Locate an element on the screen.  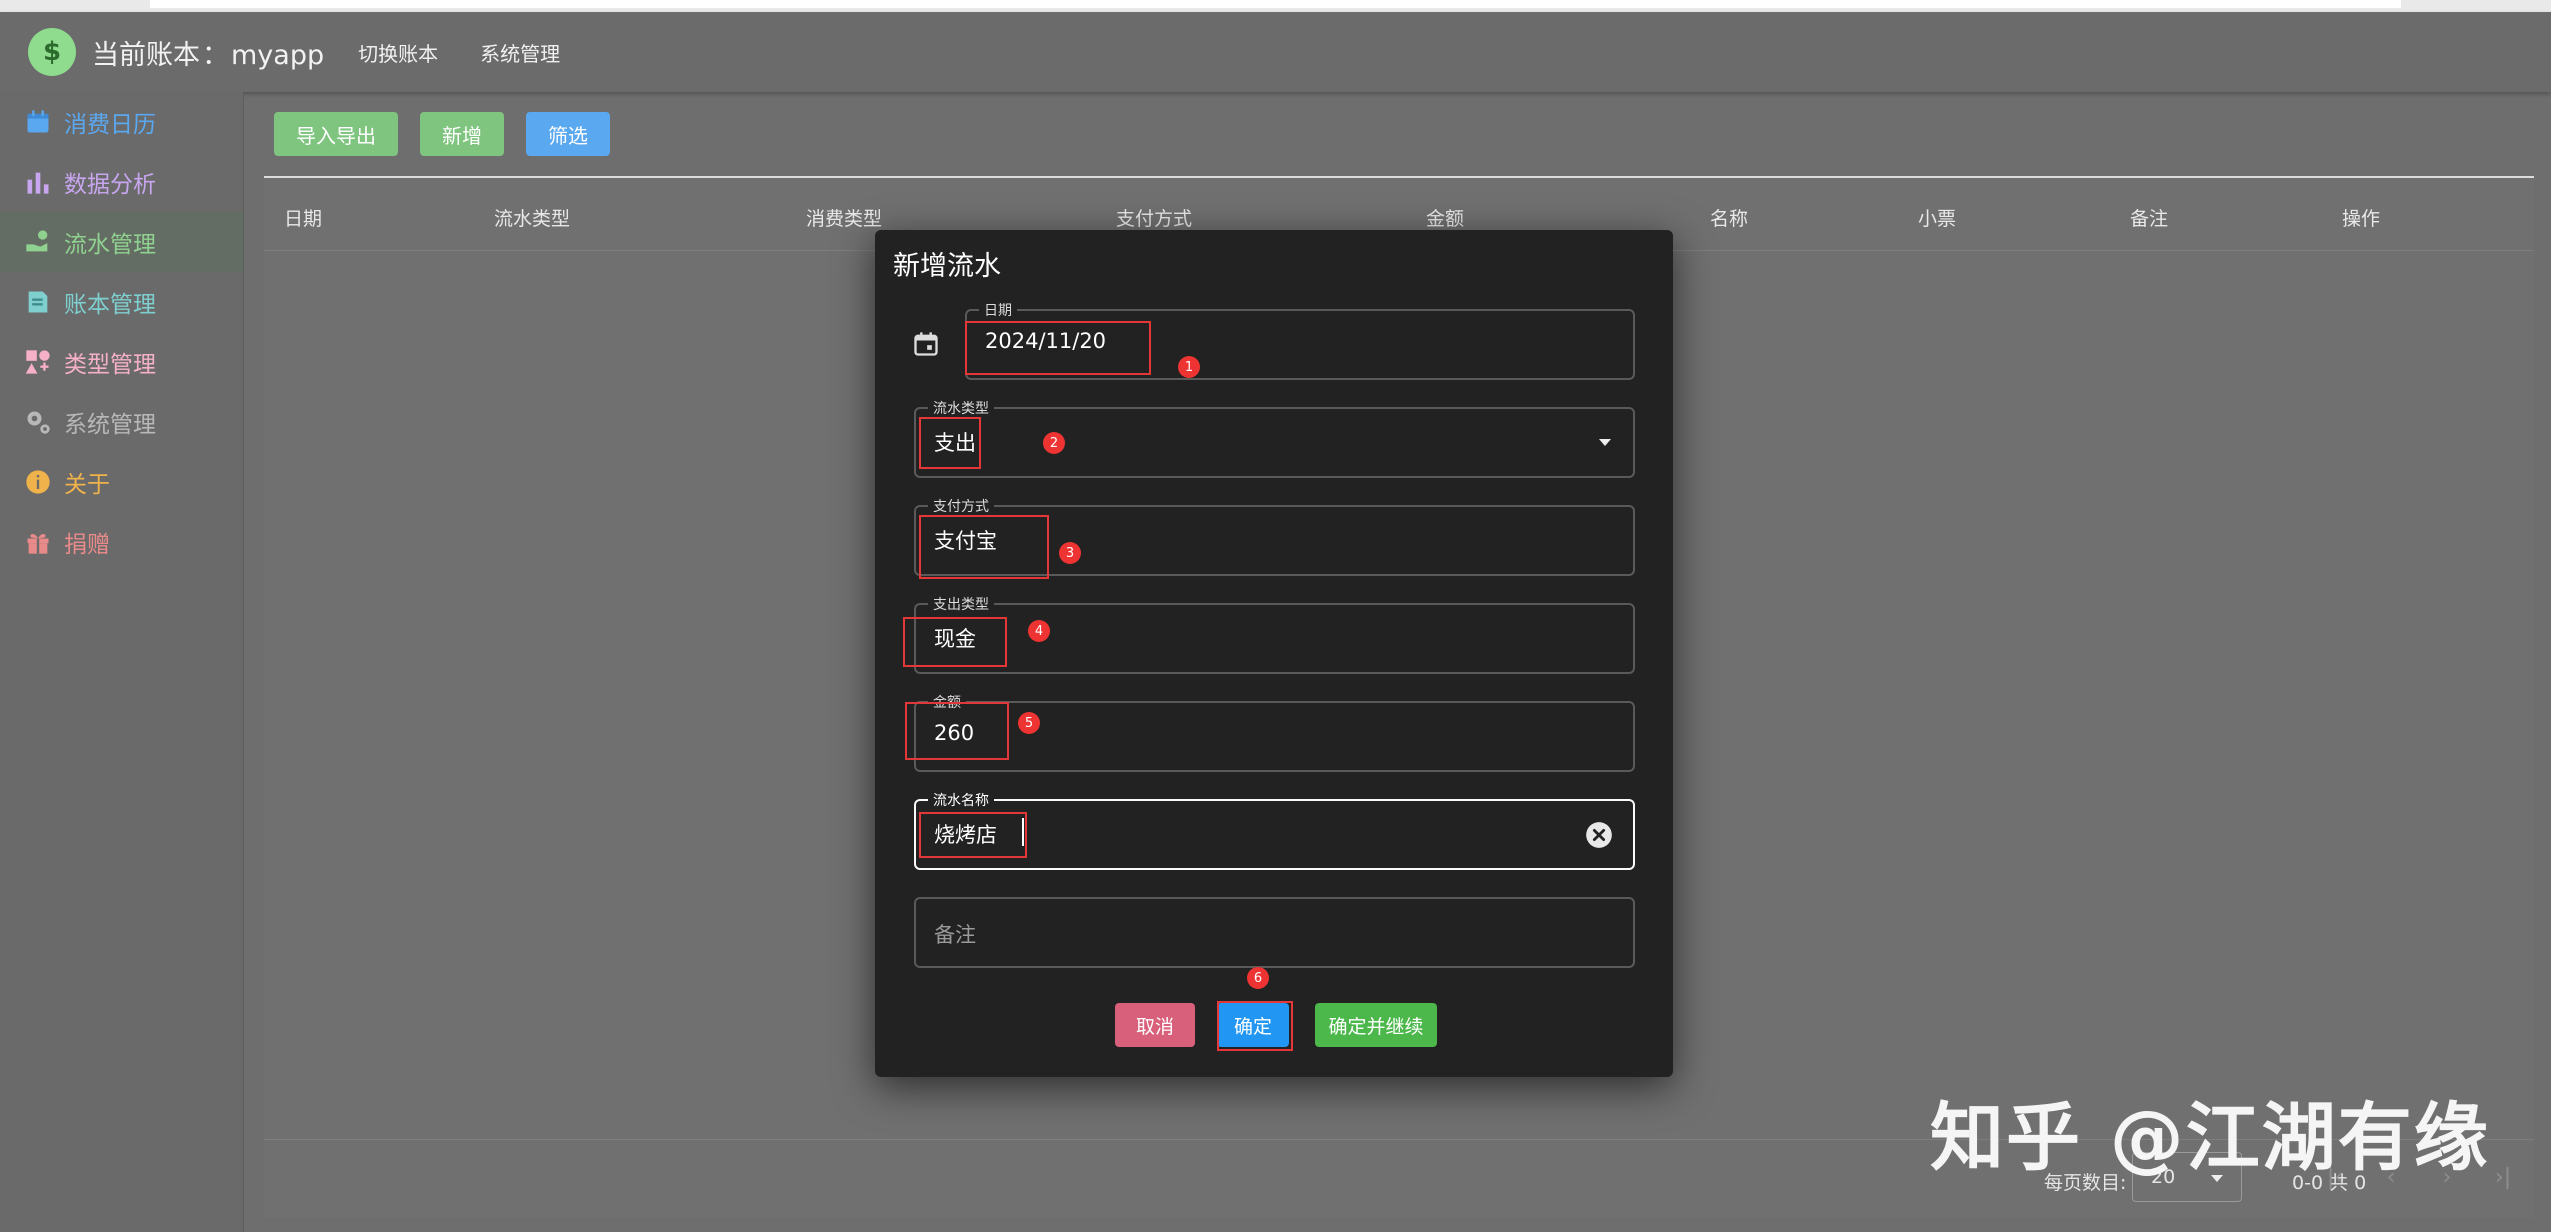
add-button: 新增 is located at coordinates (462, 134).